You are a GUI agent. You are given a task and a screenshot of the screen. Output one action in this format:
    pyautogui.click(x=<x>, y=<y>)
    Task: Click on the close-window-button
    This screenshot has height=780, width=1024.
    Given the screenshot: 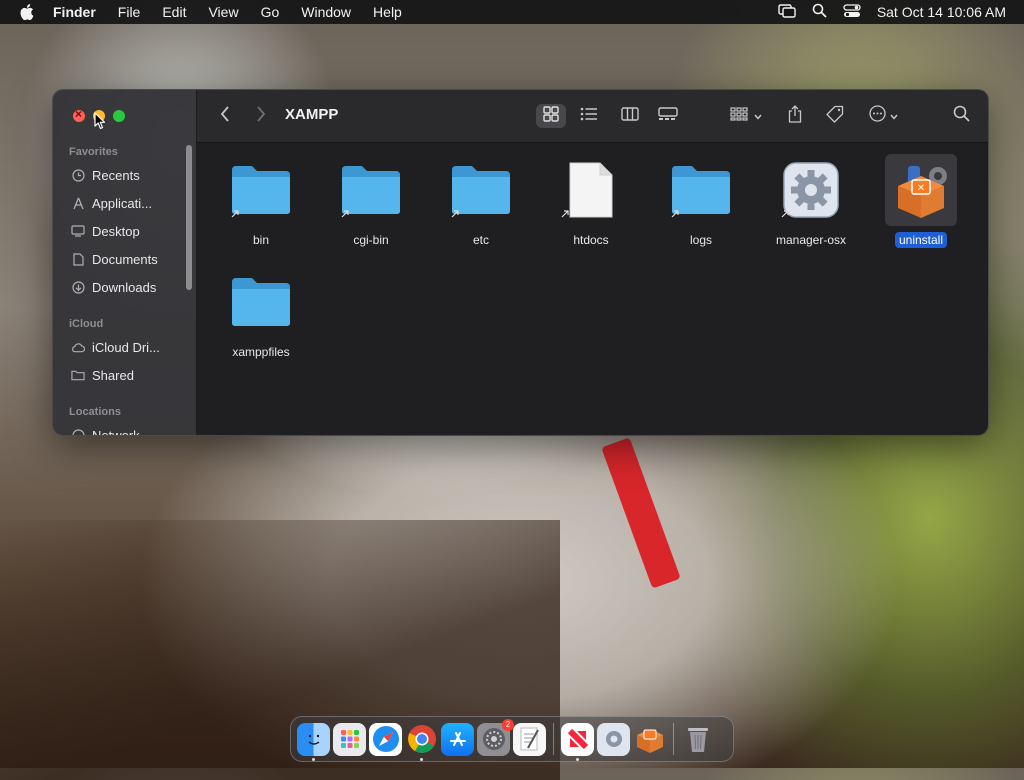 What is the action you would take?
    pyautogui.click(x=79, y=114)
    